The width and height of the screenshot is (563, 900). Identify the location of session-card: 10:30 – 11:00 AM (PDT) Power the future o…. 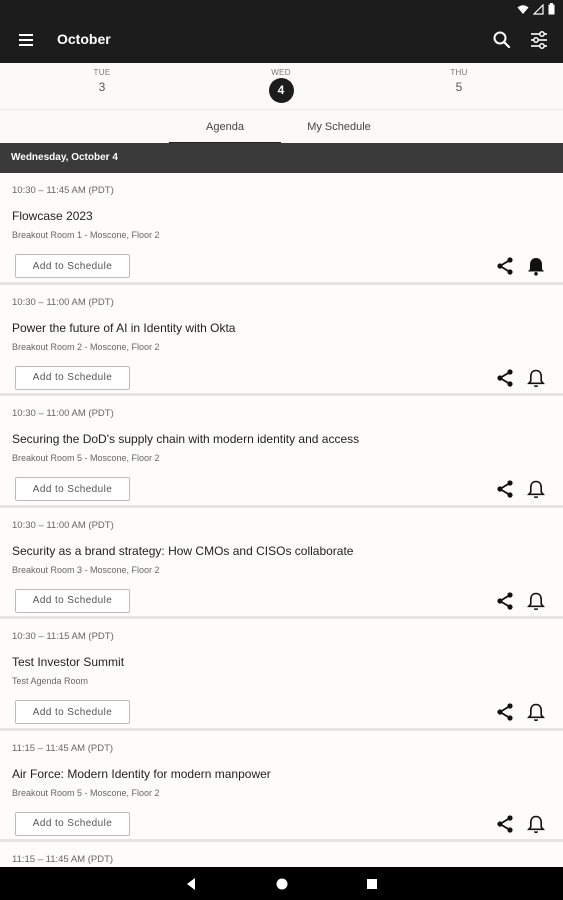
(281, 340).